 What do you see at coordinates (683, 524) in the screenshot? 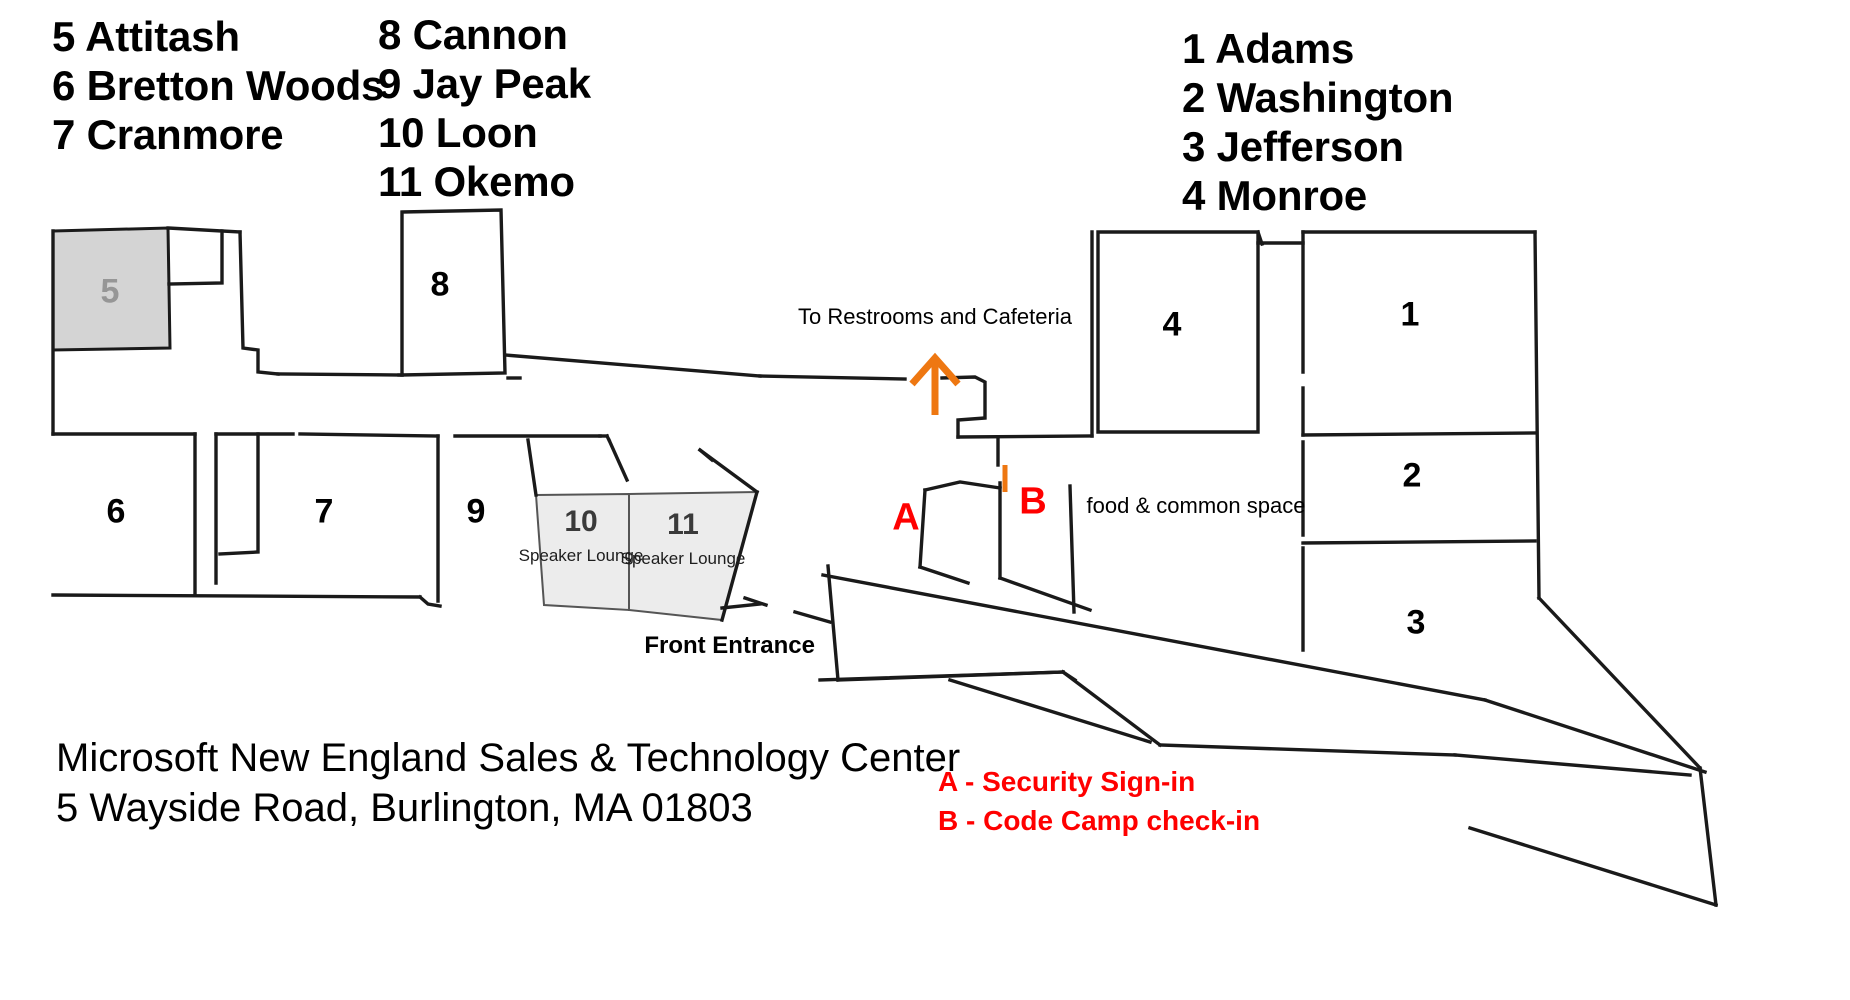
I see `room-label-11: 11` at bounding box center [683, 524].